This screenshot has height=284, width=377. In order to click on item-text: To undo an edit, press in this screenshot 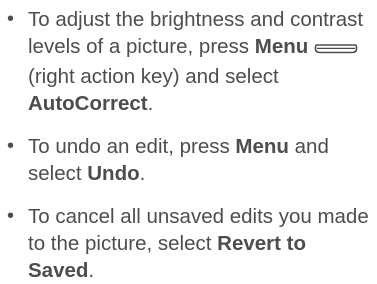, I will do `click(132, 146)`.